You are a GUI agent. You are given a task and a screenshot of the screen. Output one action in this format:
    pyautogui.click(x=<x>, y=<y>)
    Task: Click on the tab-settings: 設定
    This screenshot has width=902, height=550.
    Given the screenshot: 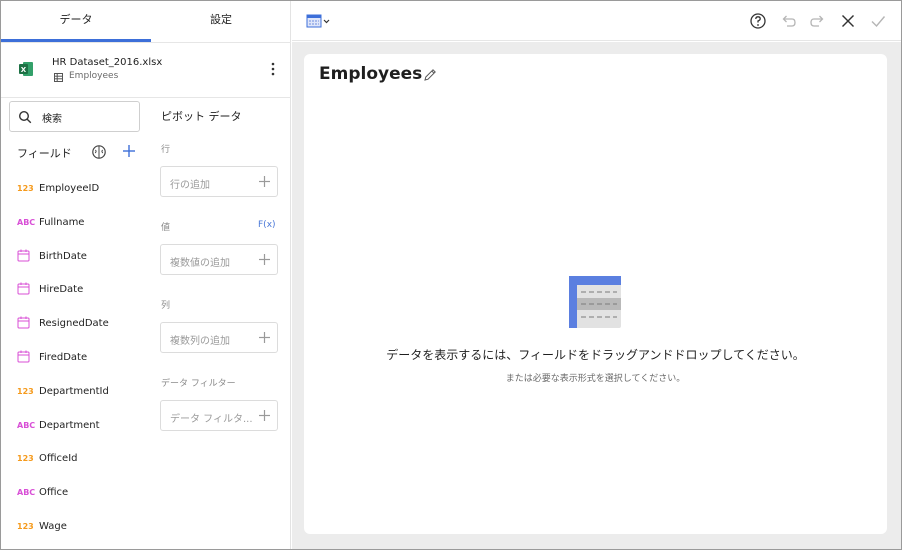 What is the action you would take?
    pyautogui.click(x=221, y=21)
    